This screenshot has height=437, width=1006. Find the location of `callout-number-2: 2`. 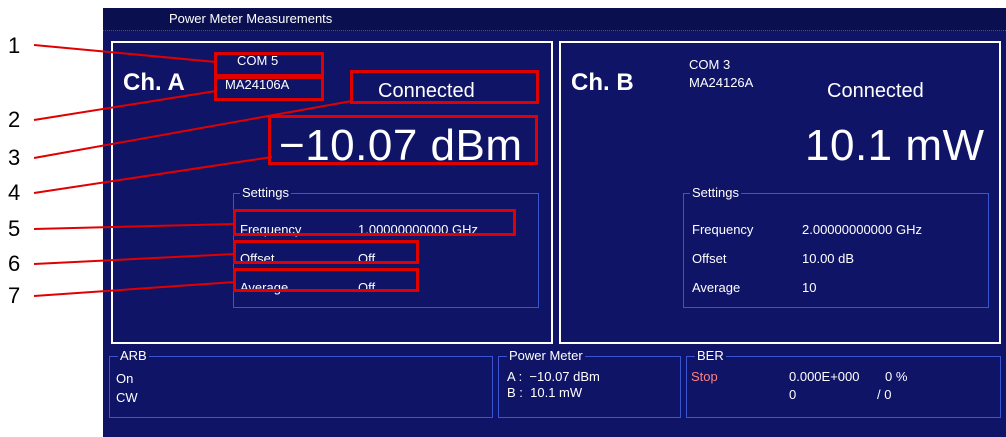

callout-number-2: 2 is located at coordinates (14, 119).